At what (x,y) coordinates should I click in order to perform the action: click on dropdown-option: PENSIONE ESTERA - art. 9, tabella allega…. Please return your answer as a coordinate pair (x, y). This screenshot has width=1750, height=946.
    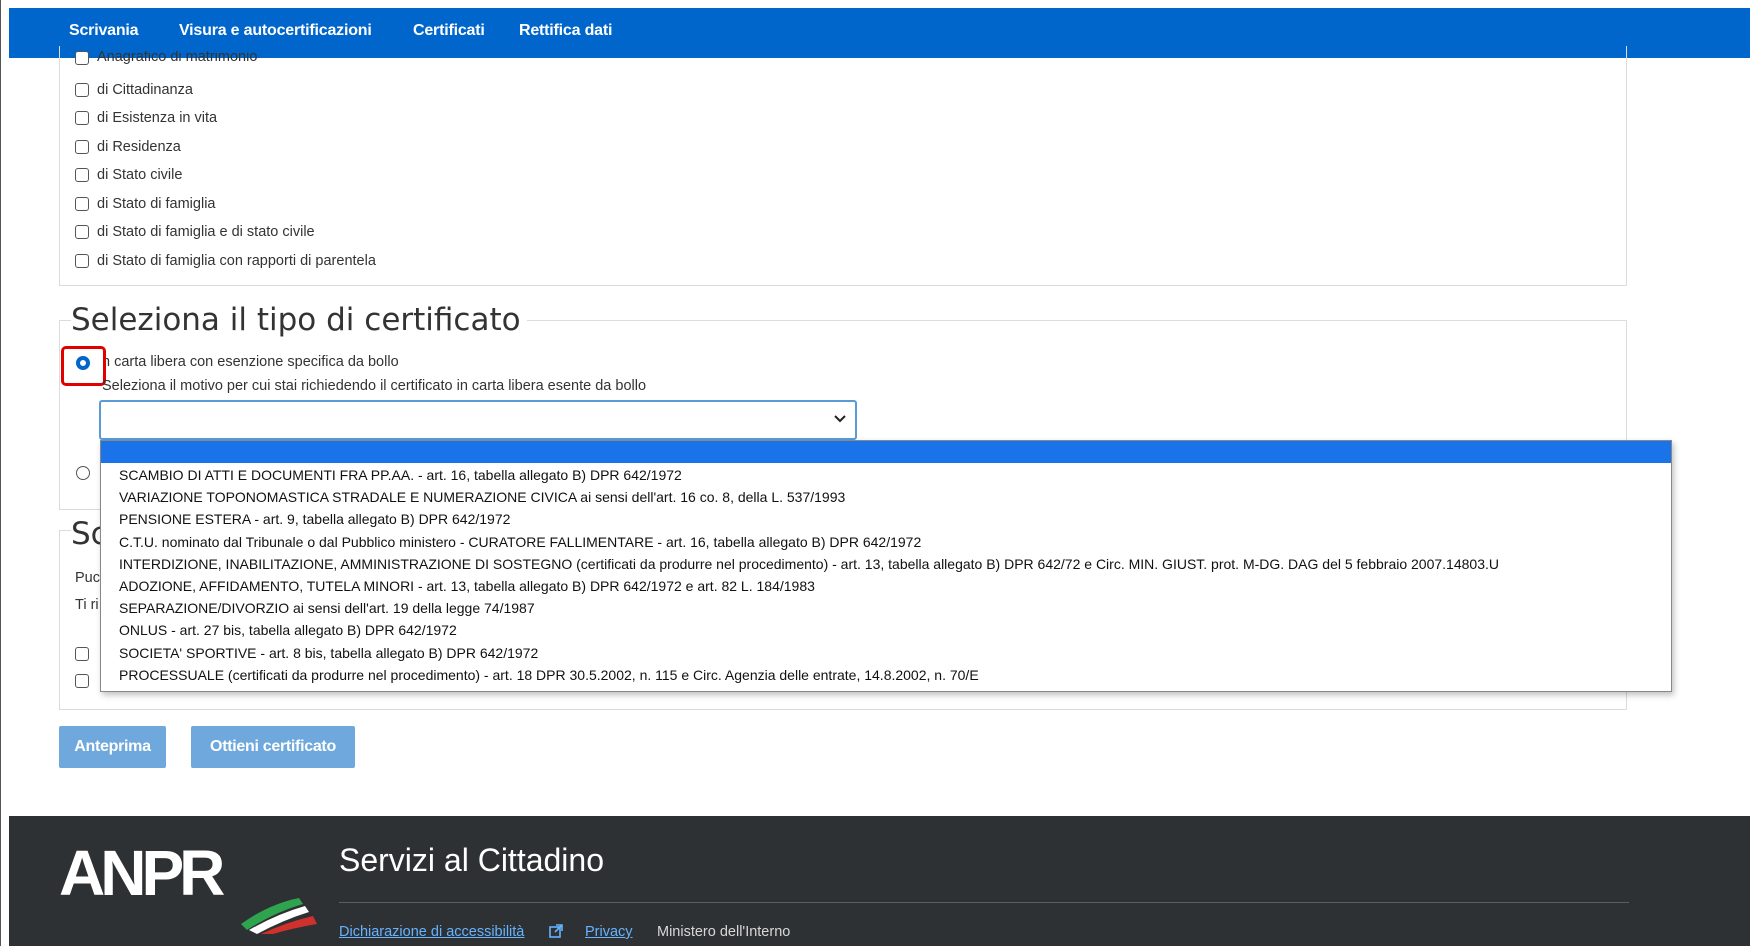
    Looking at the image, I should click on (314, 519).